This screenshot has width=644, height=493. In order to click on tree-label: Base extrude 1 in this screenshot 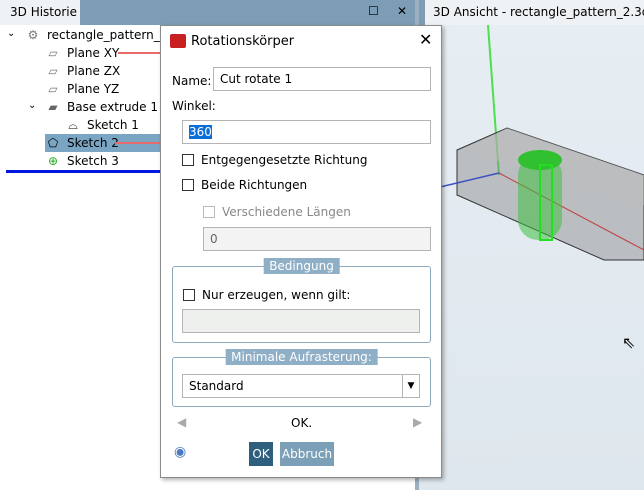, I will do `click(113, 107)`.